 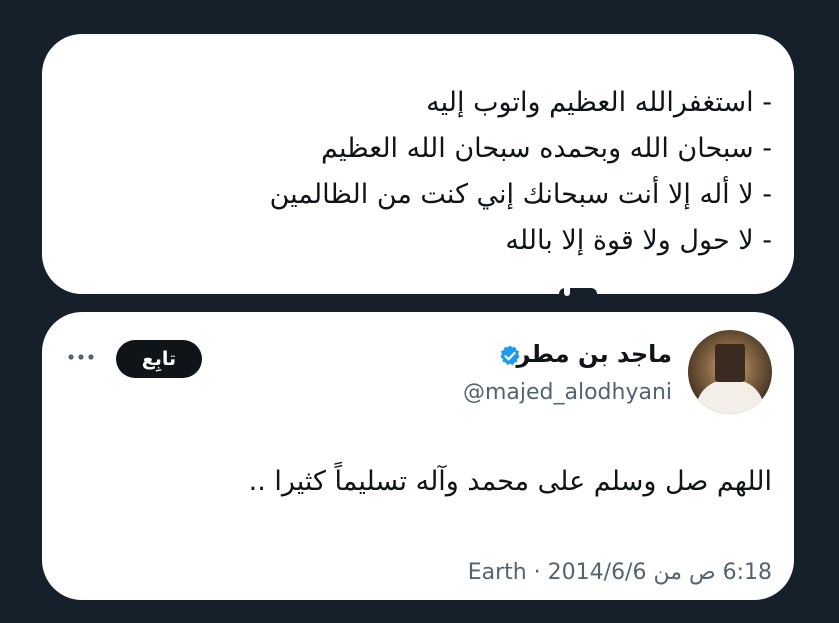 I want to click on avatar-body, so click(x=730, y=397).